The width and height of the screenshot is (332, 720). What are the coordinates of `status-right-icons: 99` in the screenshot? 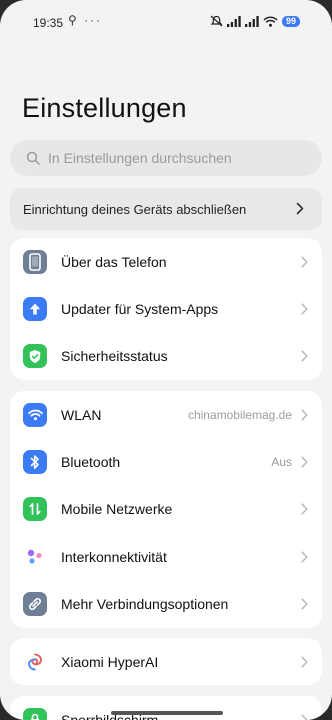 It's located at (255, 21).